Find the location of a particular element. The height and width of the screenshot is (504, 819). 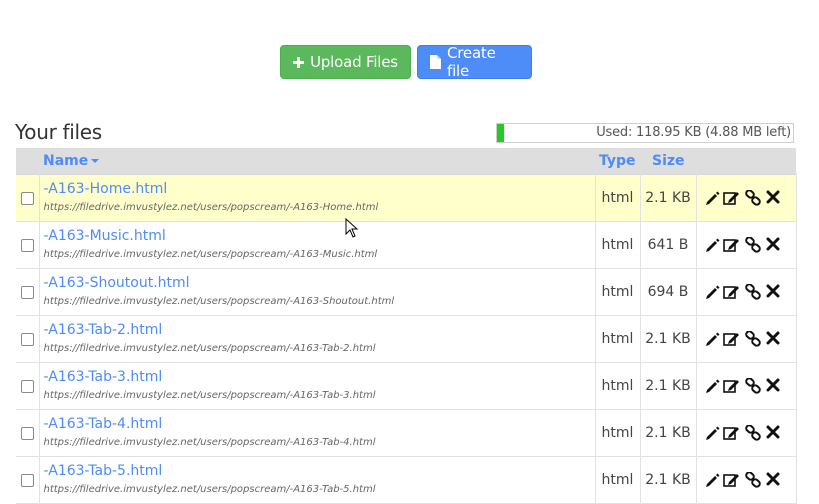

caret-down-icon is located at coordinates (95, 161).